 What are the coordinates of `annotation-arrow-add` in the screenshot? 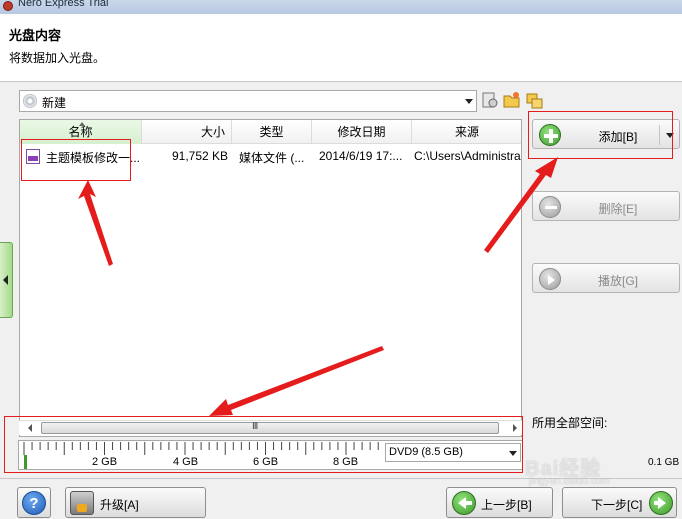 It's located at (521, 205).